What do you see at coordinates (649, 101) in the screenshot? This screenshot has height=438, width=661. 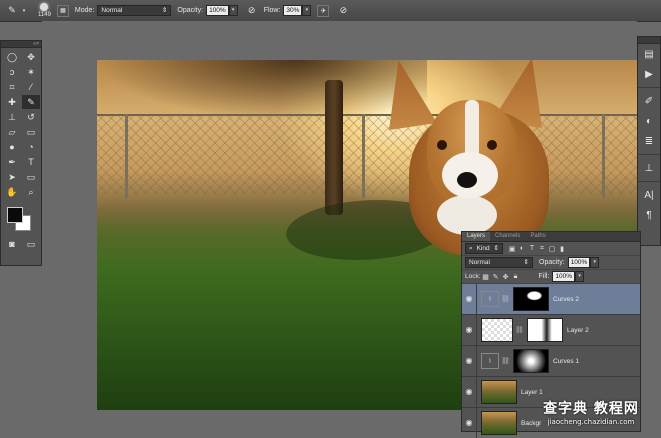 I see `brush-presets-icon: ✐` at bounding box center [649, 101].